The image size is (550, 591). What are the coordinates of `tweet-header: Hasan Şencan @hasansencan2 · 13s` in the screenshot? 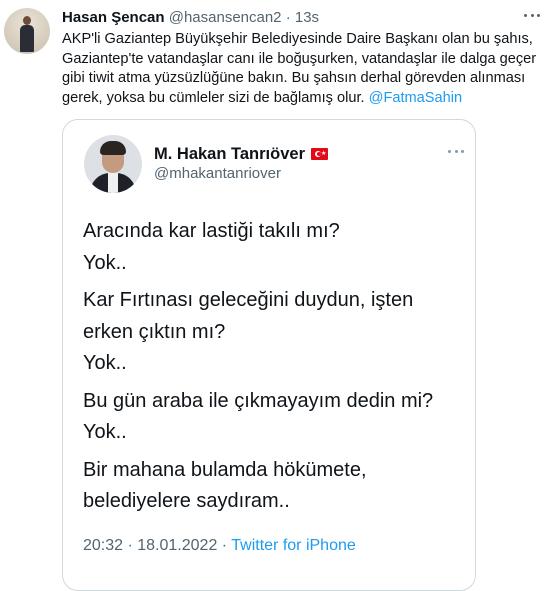 It's located at (190, 18).